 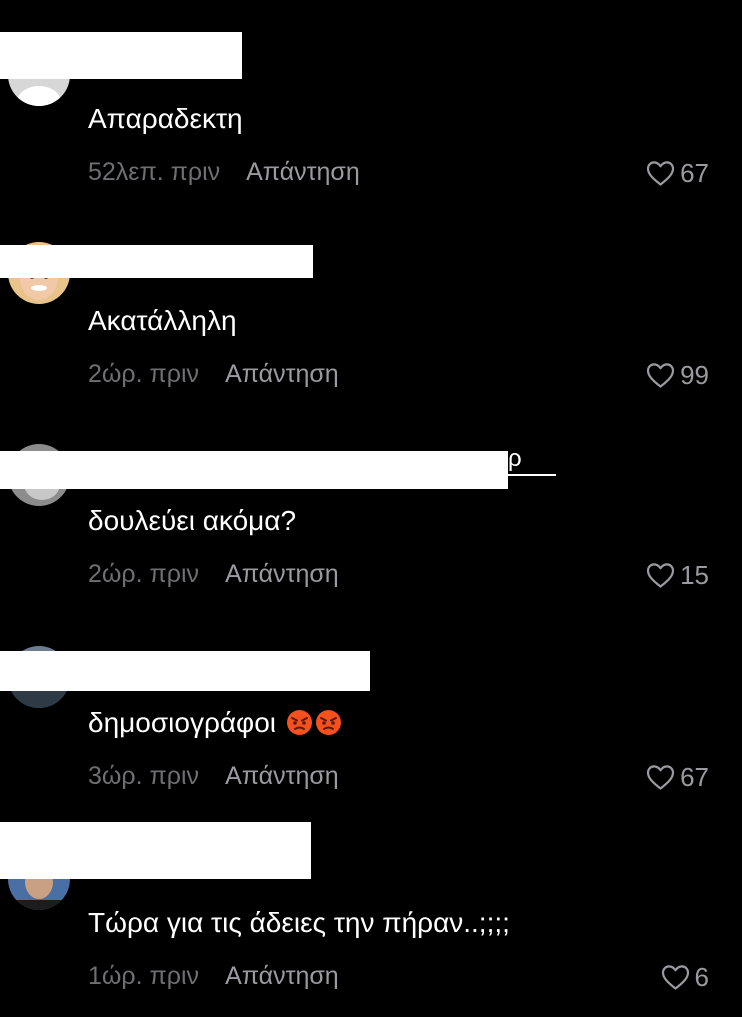 I want to click on like-button: 6, so click(x=685, y=977).